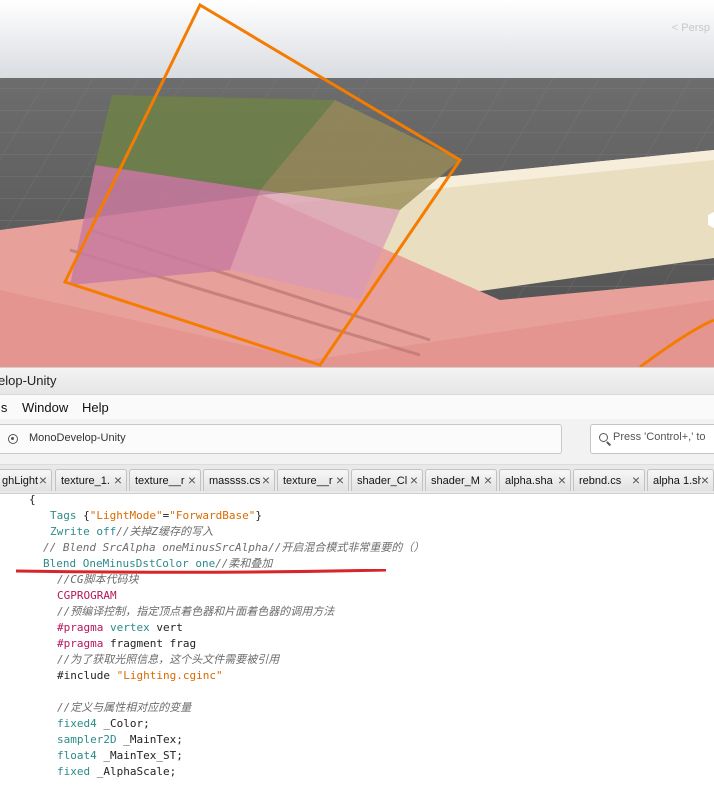 This screenshot has width=714, height=790. What do you see at coordinates (149, 739) in the screenshot?
I see `code-token: _MainTex;` at bounding box center [149, 739].